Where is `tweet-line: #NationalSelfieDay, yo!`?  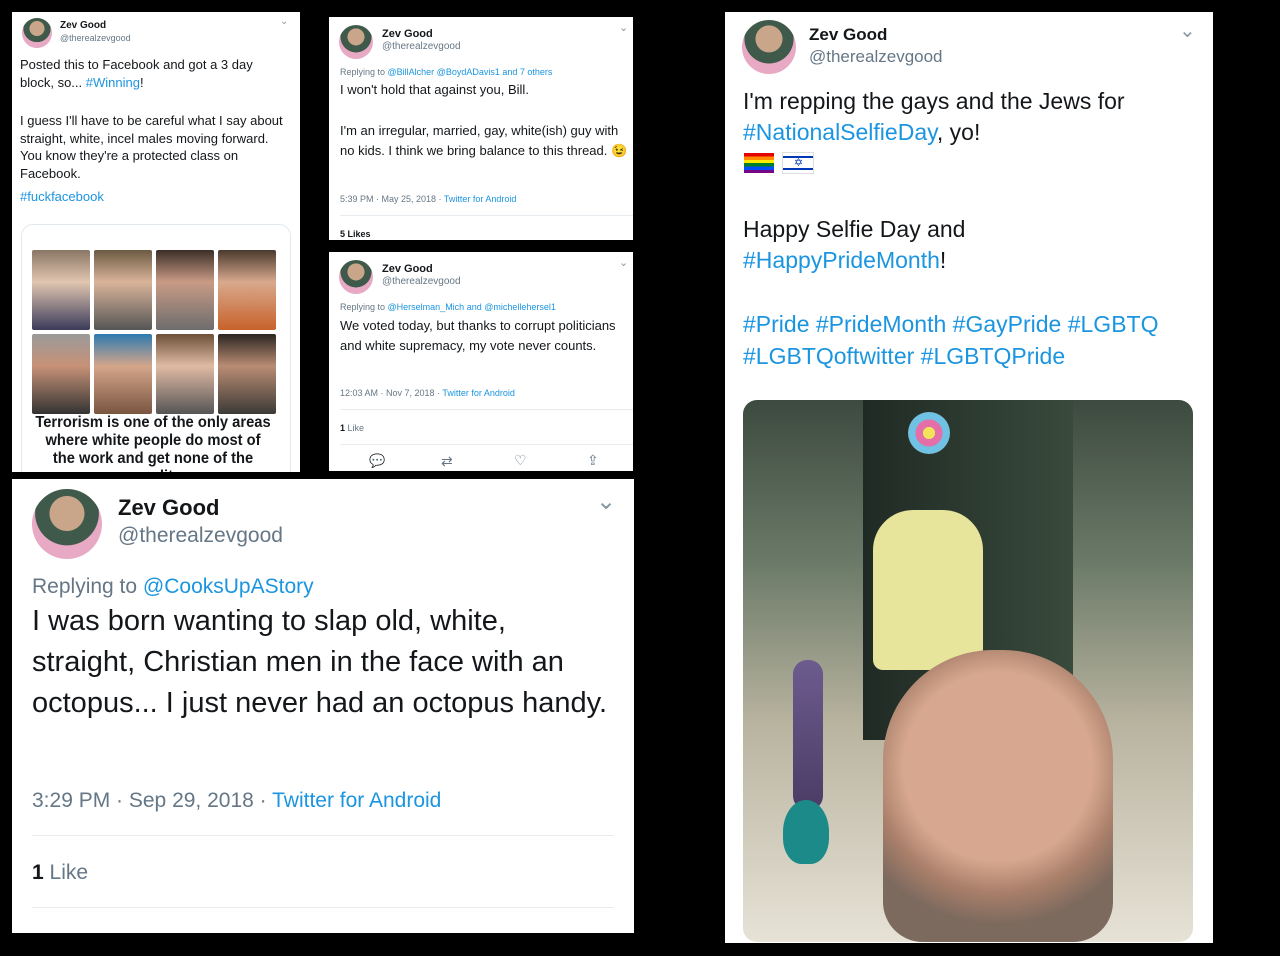 tweet-line: #NationalSelfieDay, yo! is located at coordinates (861, 132).